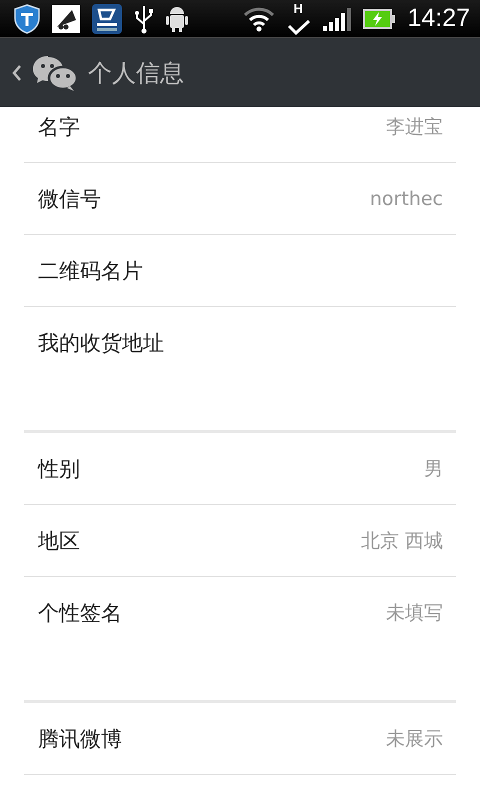 This screenshot has width=480, height=800. Describe the element at coordinates (240, 271) in the screenshot. I see `list-item: 二维码名片` at that location.